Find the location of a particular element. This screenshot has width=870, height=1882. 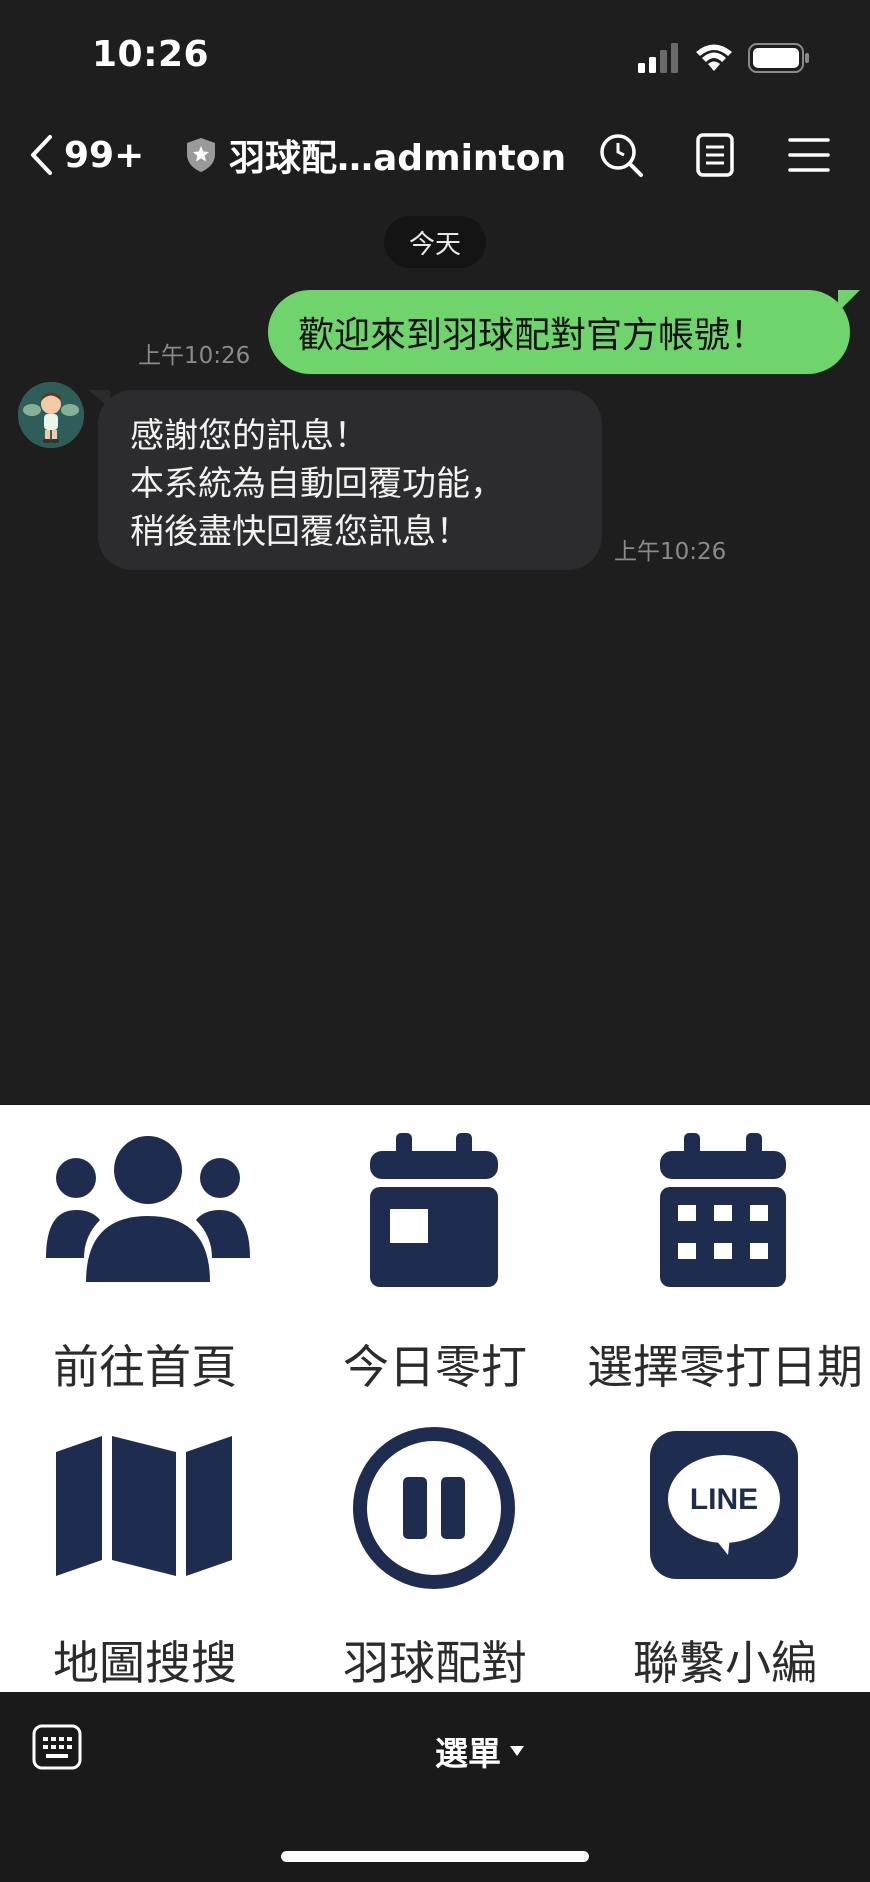

pause-circle-icon is located at coordinates (434, 1508).